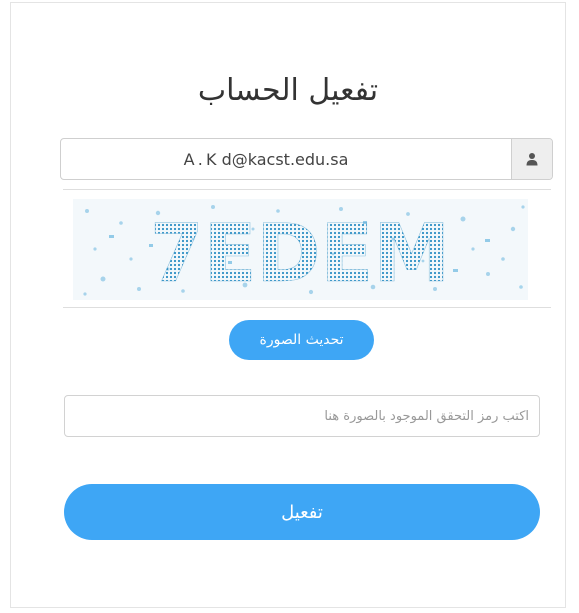 This screenshot has width=579, height=613. What do you see at coordinates (302, 416) in the screenshot?
I see `captcha-code-input` at bounding box center [302, 416].